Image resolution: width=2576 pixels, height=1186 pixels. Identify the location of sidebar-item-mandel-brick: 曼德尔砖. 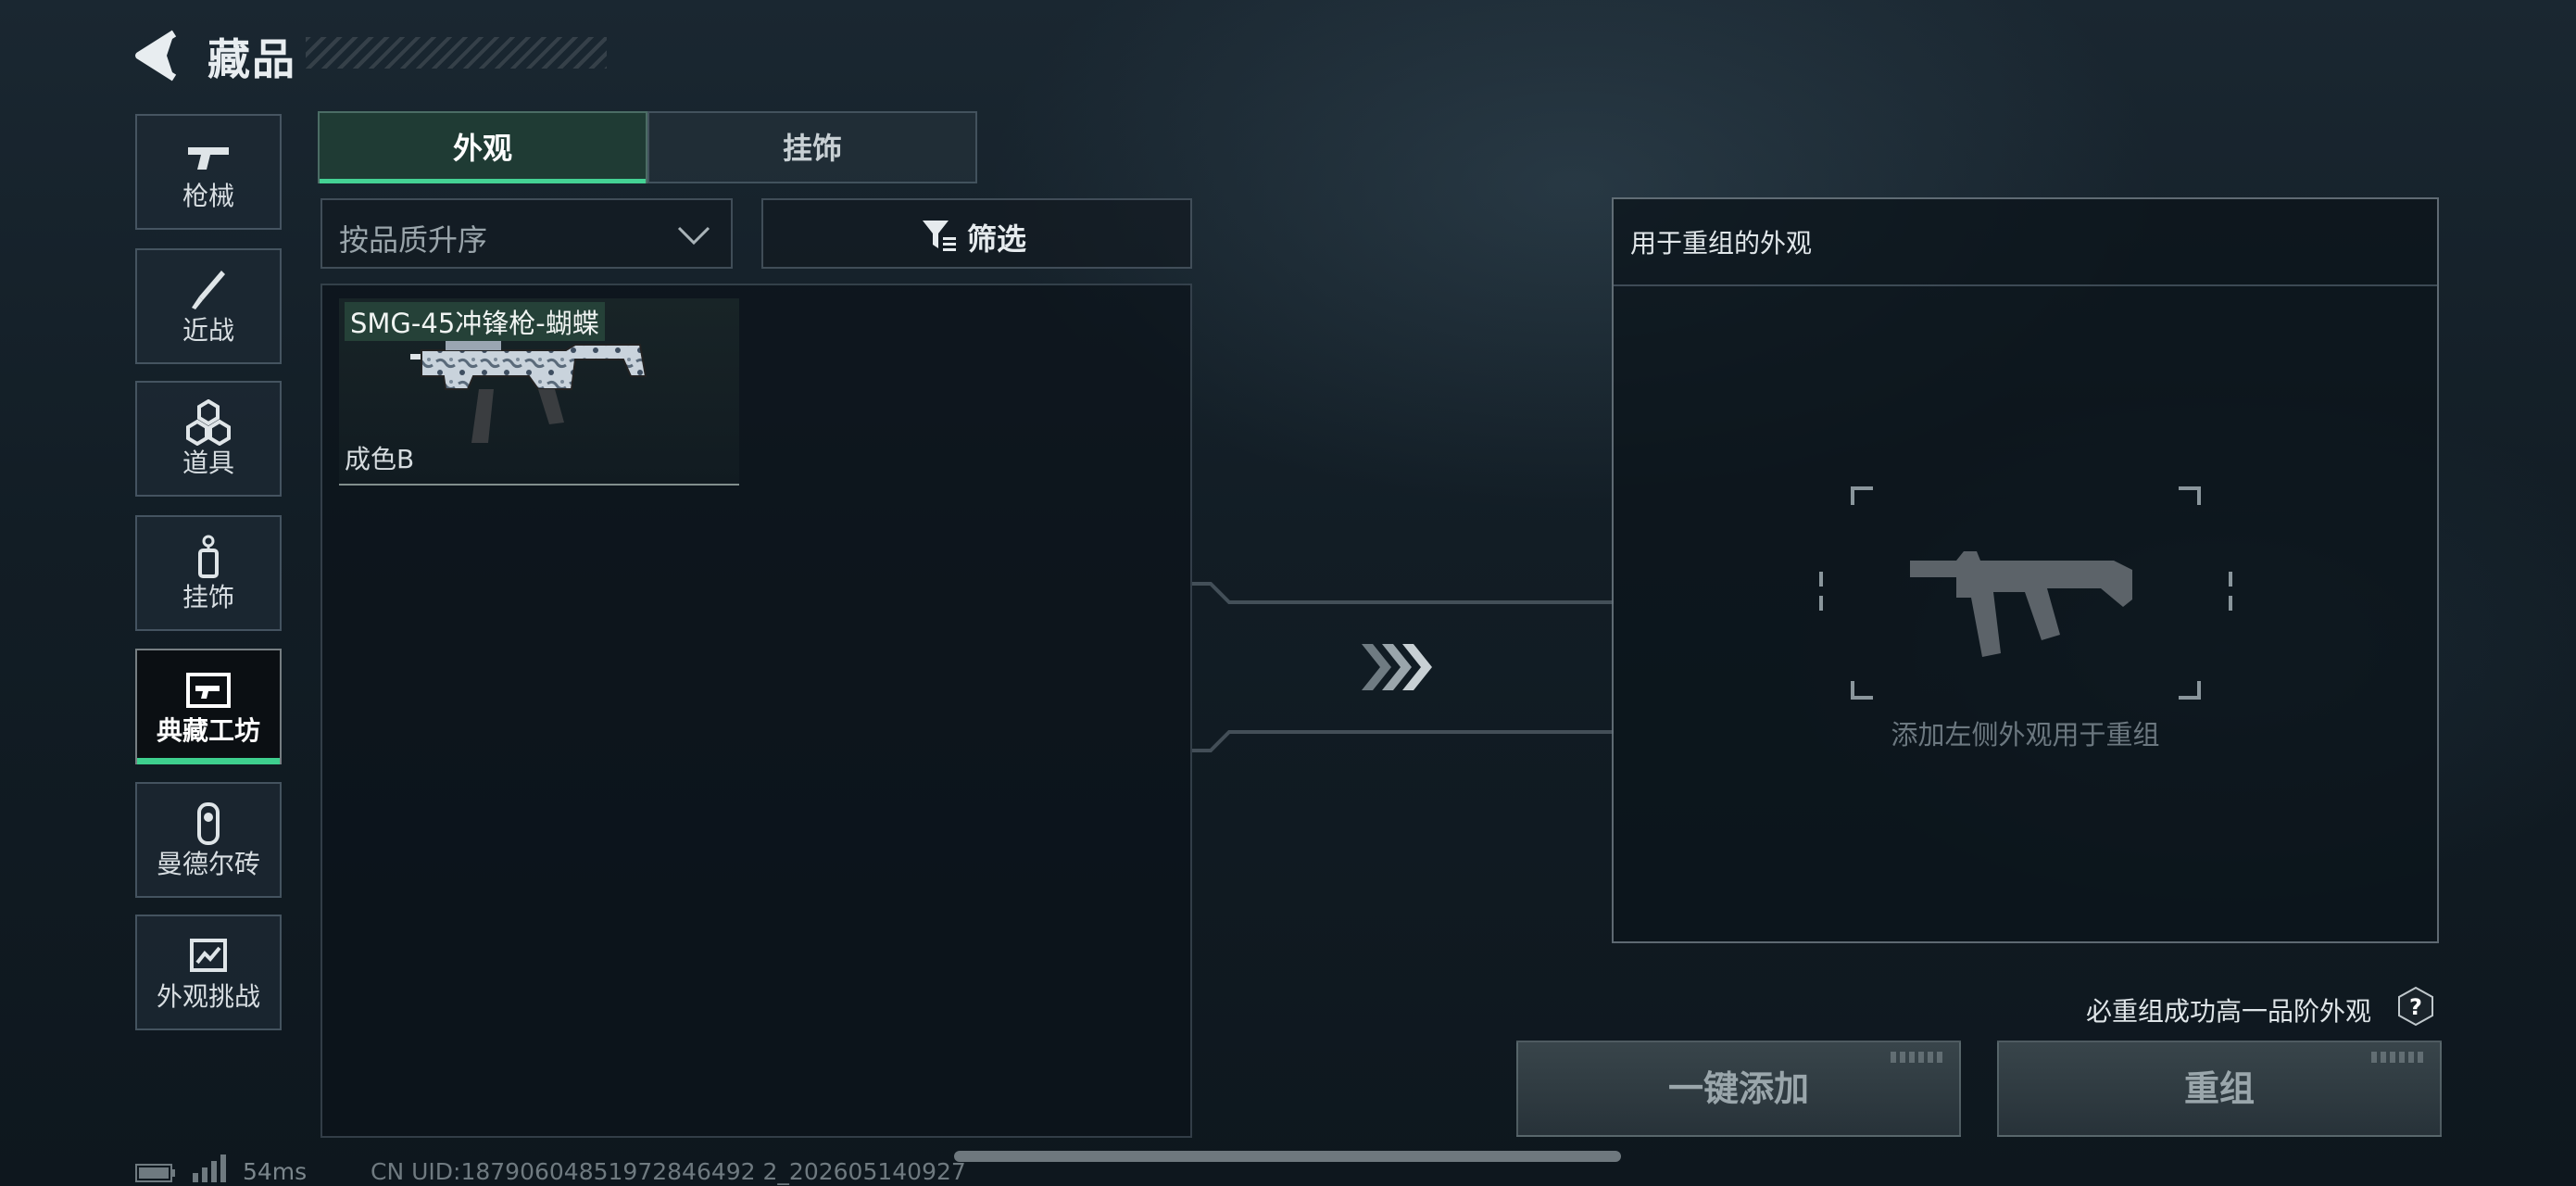
(208, 840).